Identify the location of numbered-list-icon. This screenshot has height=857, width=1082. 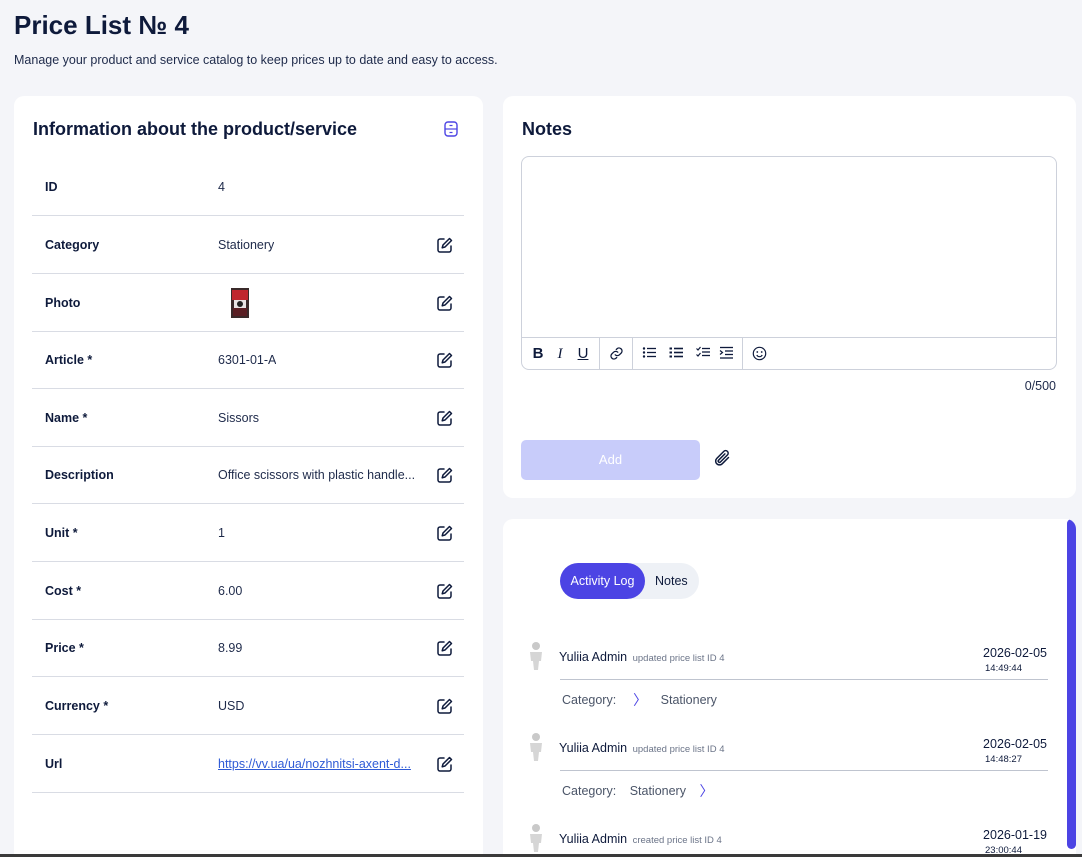
(676, 354).